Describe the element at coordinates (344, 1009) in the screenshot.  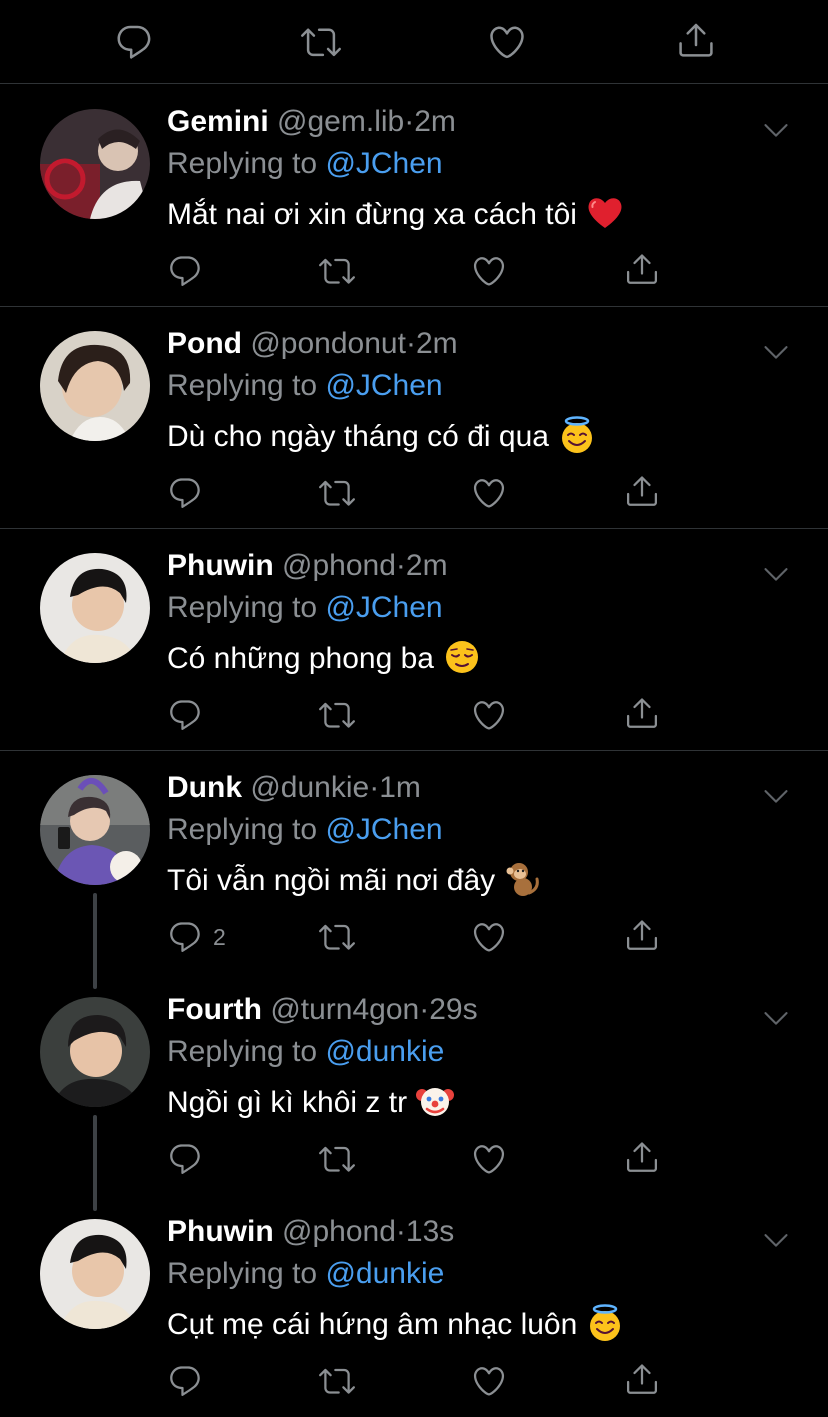
I see `user-handle: @turn4gon` at that location.